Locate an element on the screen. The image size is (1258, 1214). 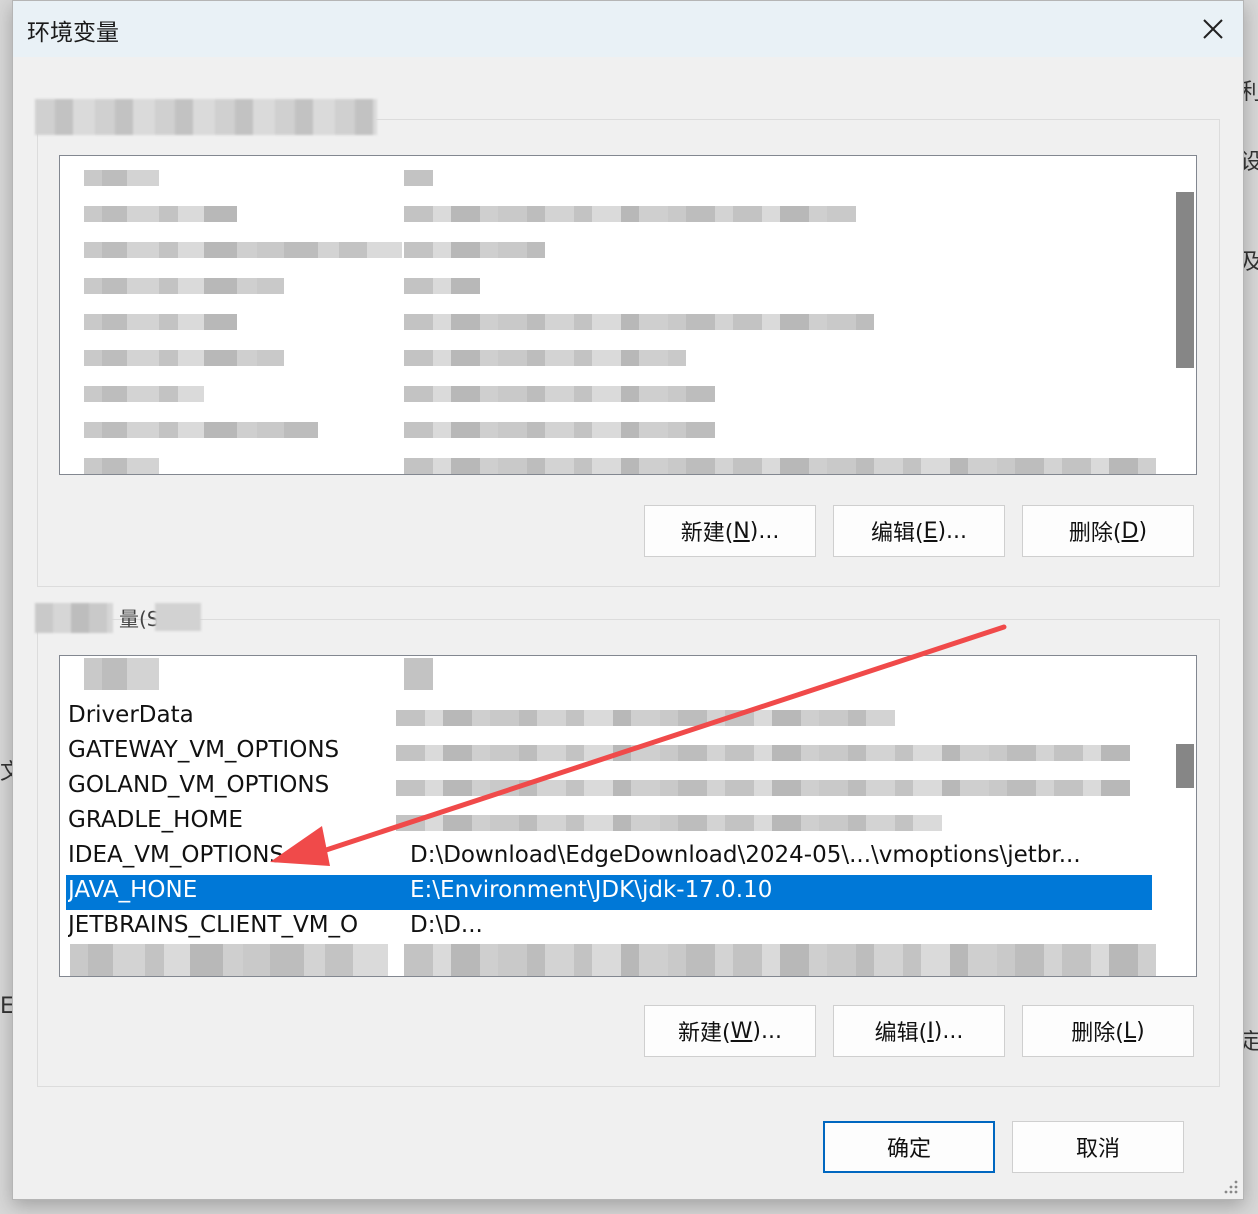
close-button is located at coordinates (1213, 29).